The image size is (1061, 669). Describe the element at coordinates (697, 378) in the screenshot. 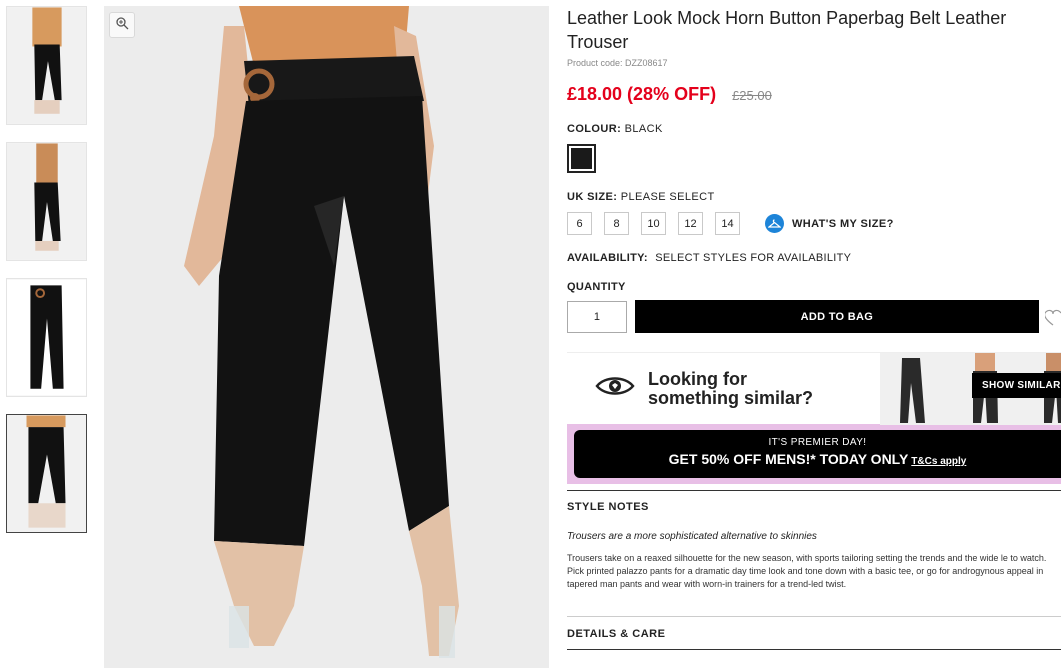

I see `similar-line-1: Looking for` at that location.